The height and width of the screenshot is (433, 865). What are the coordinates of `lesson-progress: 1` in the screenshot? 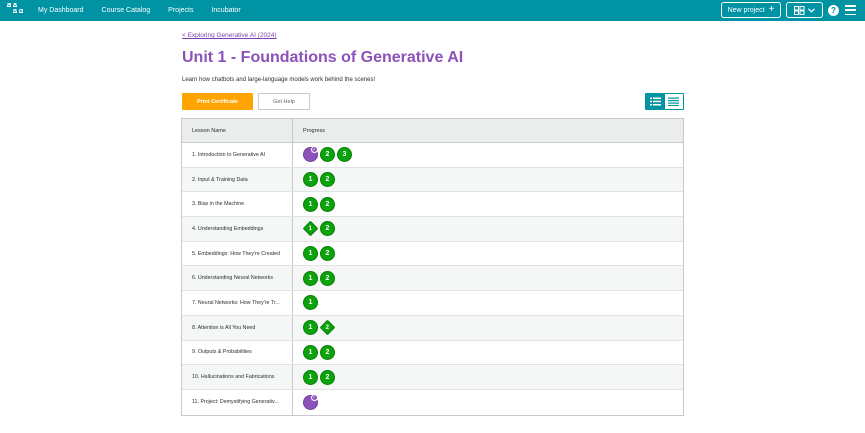 It's located at (488, 303).